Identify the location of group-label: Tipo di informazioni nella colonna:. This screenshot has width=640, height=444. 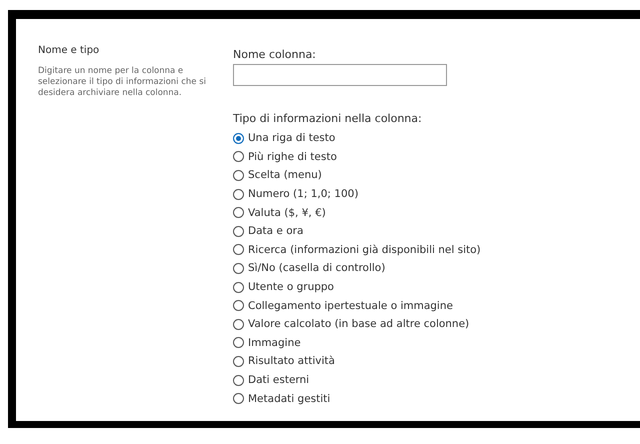
(328, 118).